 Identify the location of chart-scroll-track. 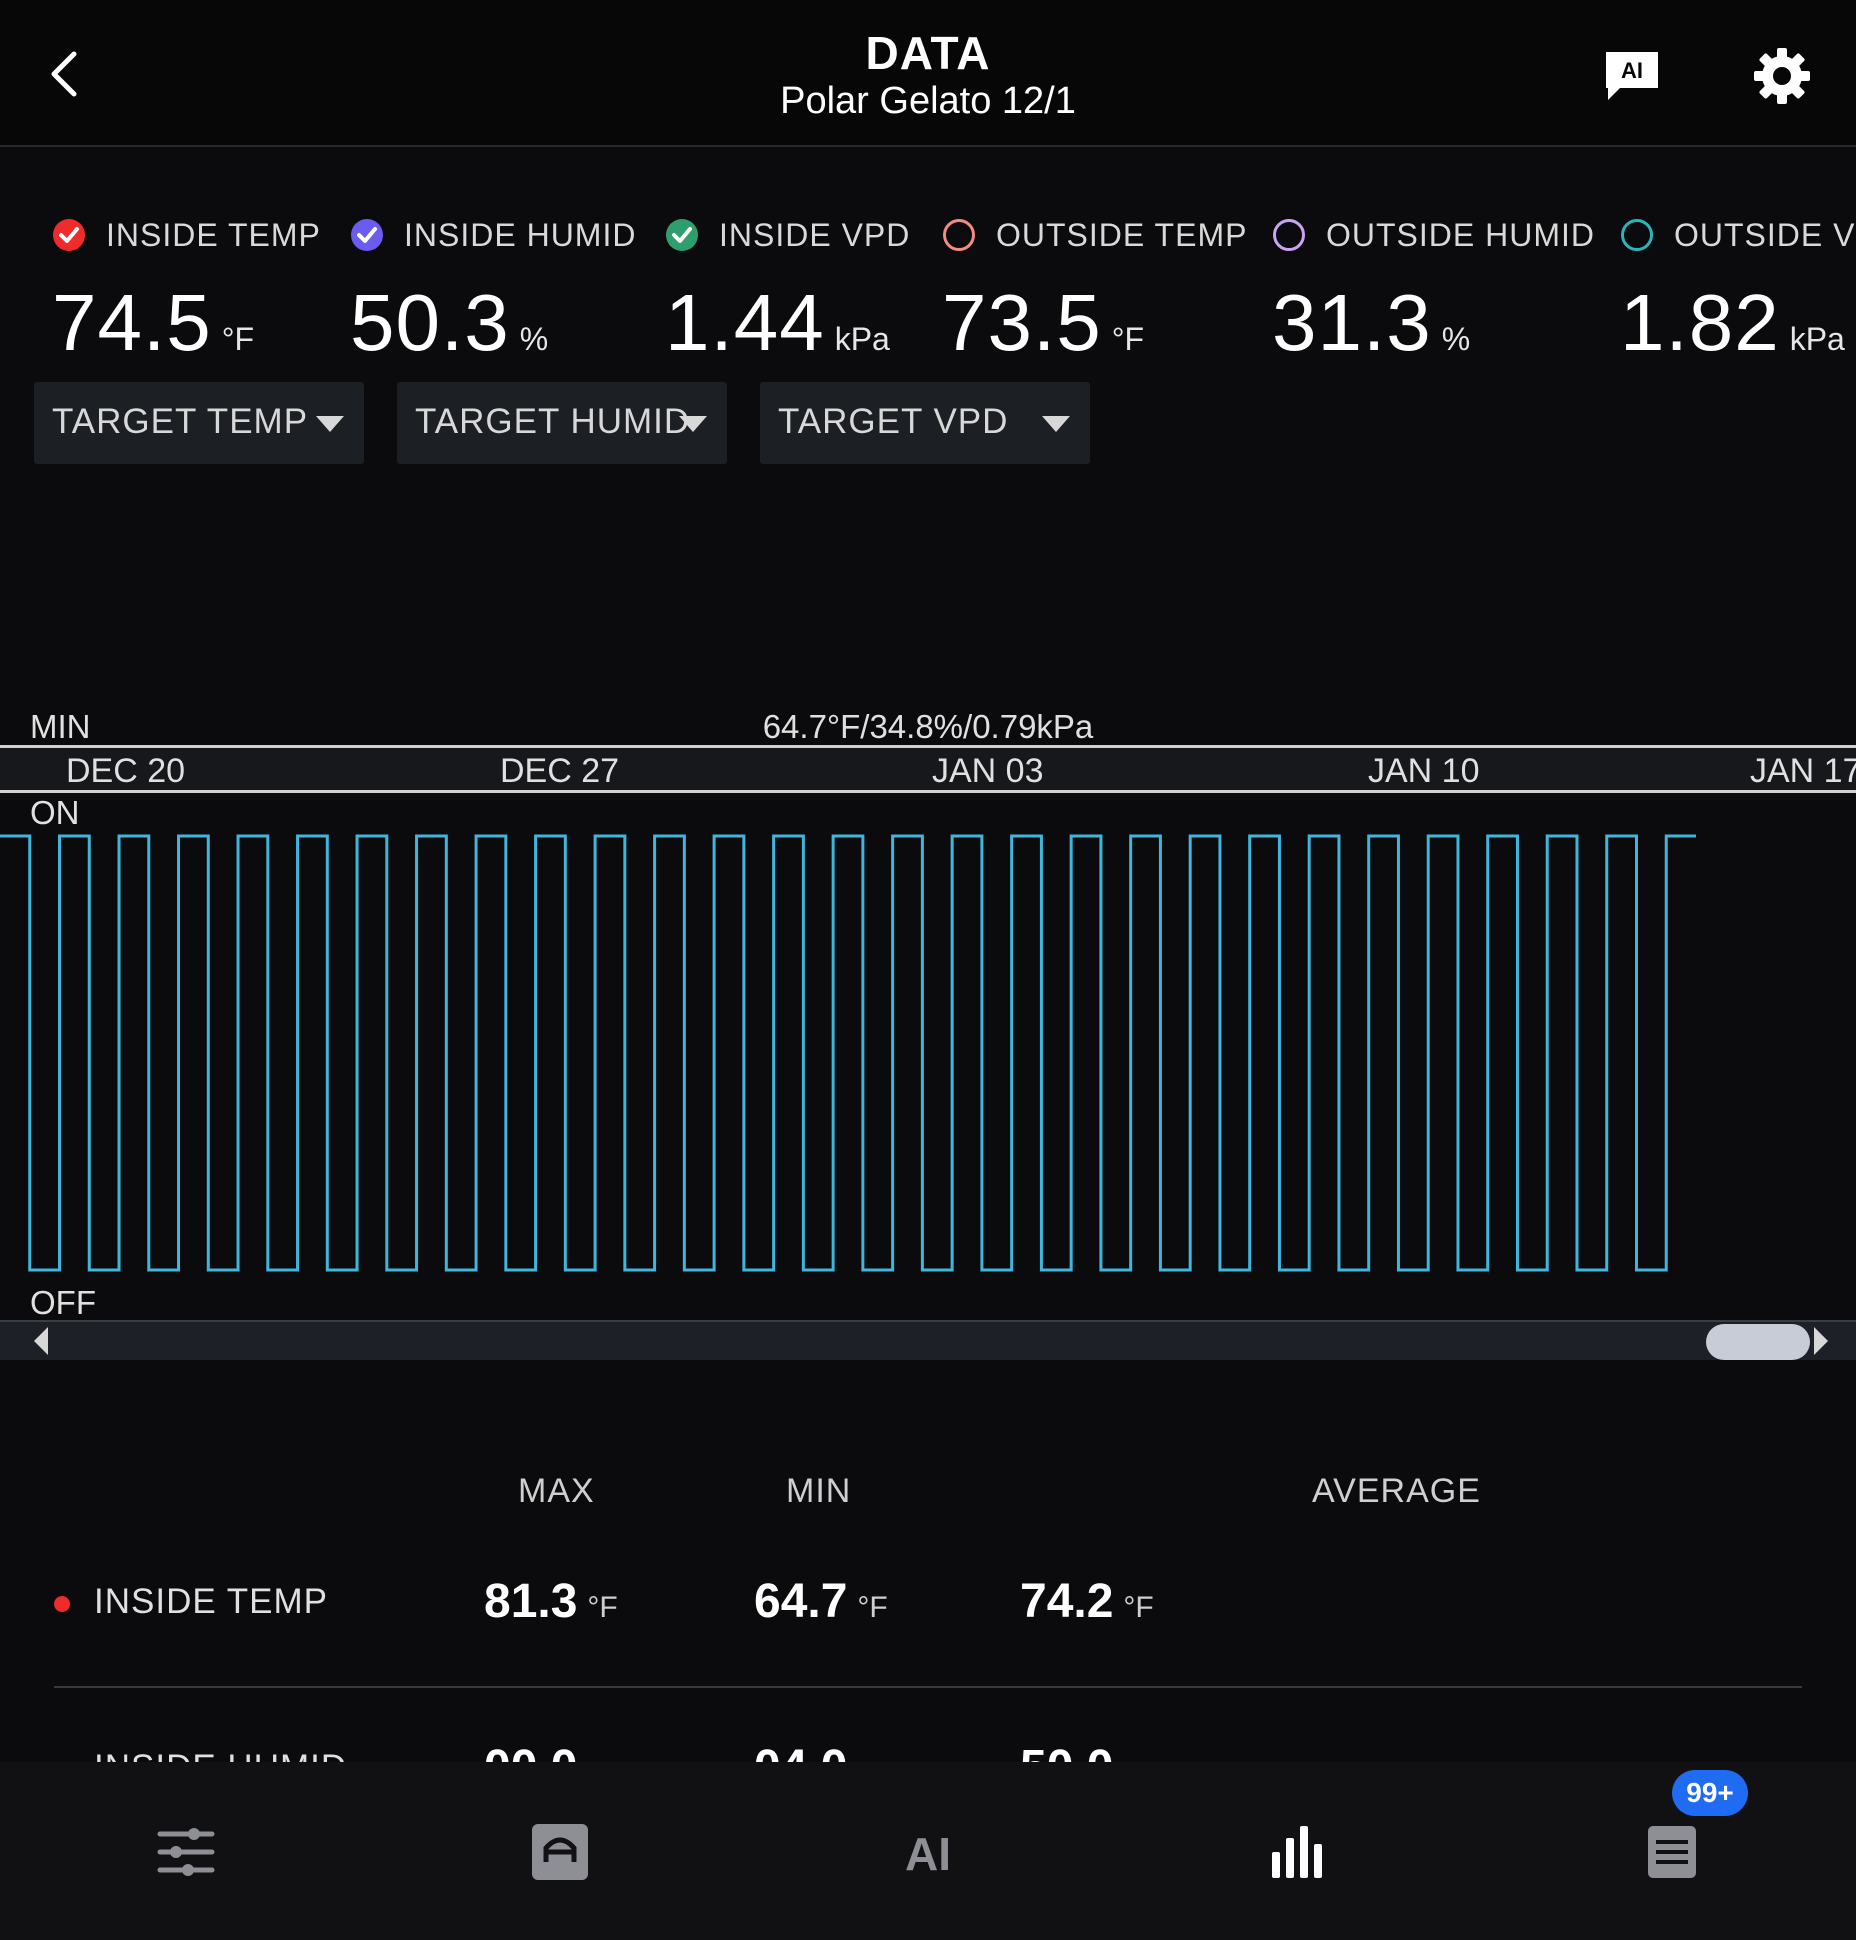
(928, 1340).